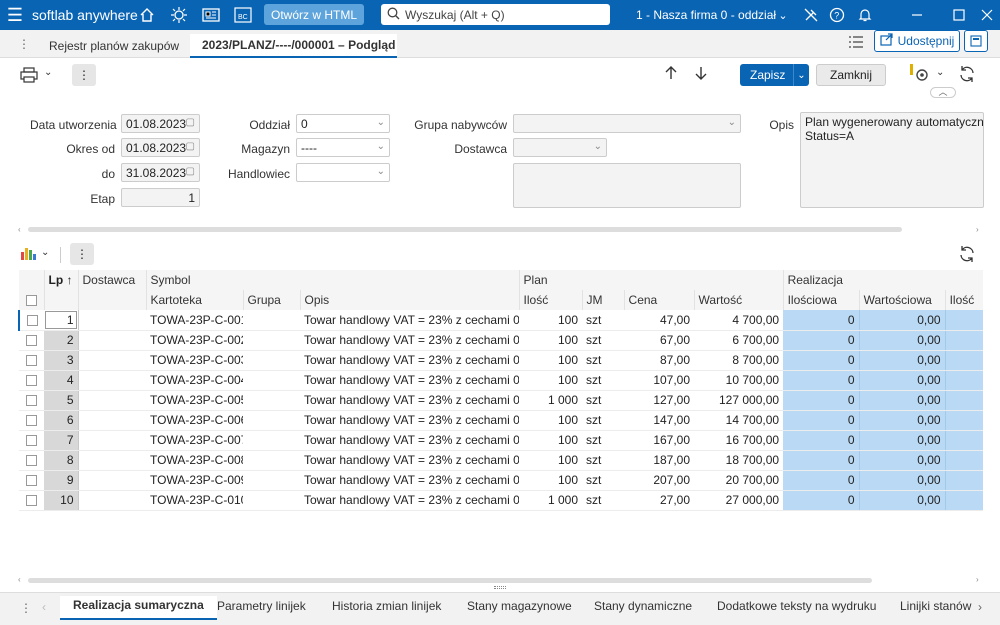 The height and width of the screenshot is (625, 1000). What do you see at coordinates (179, 15) in the screenshot?
I see `weather-icon` at bounding box center [179, 15].